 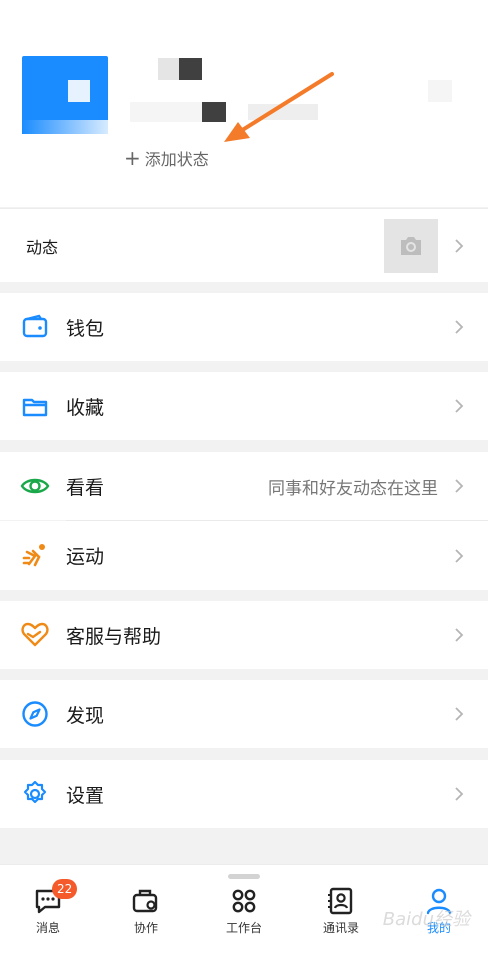 I want to click on heart-hand-icon, so click(x=35, y=635).